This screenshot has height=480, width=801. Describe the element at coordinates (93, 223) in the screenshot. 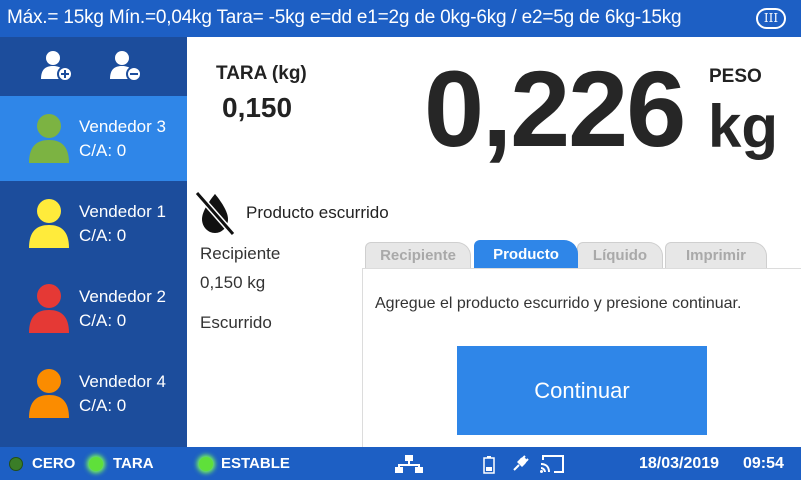

I see `seller-item-vendedor-1: Vendedor 1 C/A: 0` at that location.